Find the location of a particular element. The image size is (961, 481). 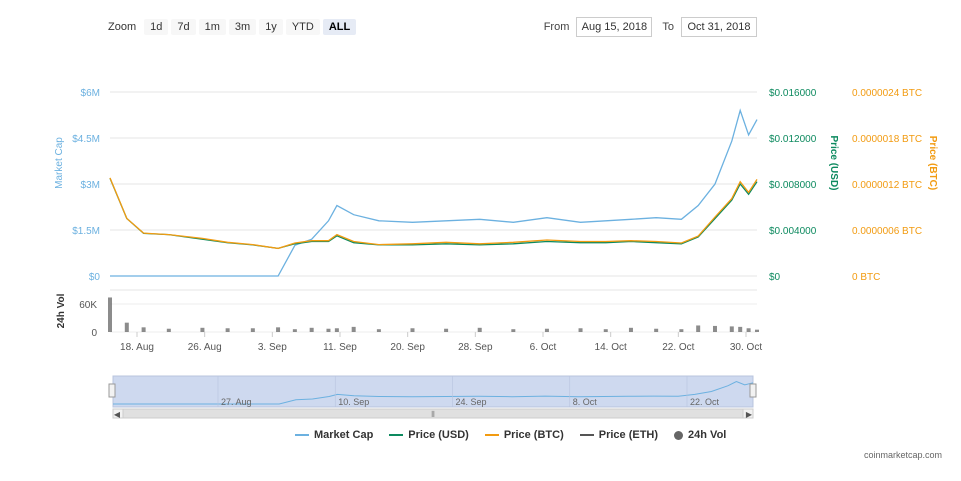

market-cap-tick-label: $6M is located at coordinates (90, 93).